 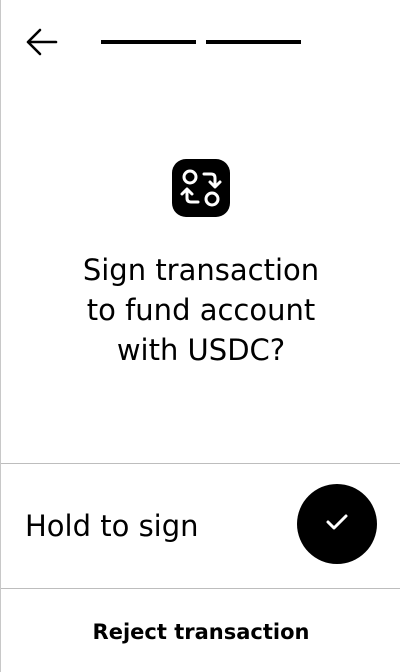 I want to click on check-icon, so click(x=337, y=524).